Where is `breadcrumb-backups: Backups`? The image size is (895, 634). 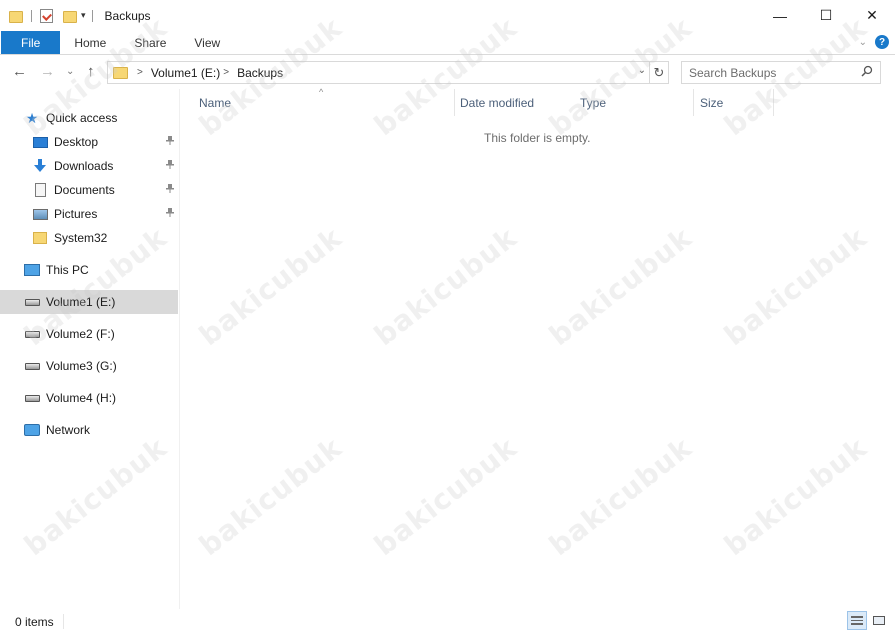
breadcrumb-backups: Backups is located at coordinates (260, 73).